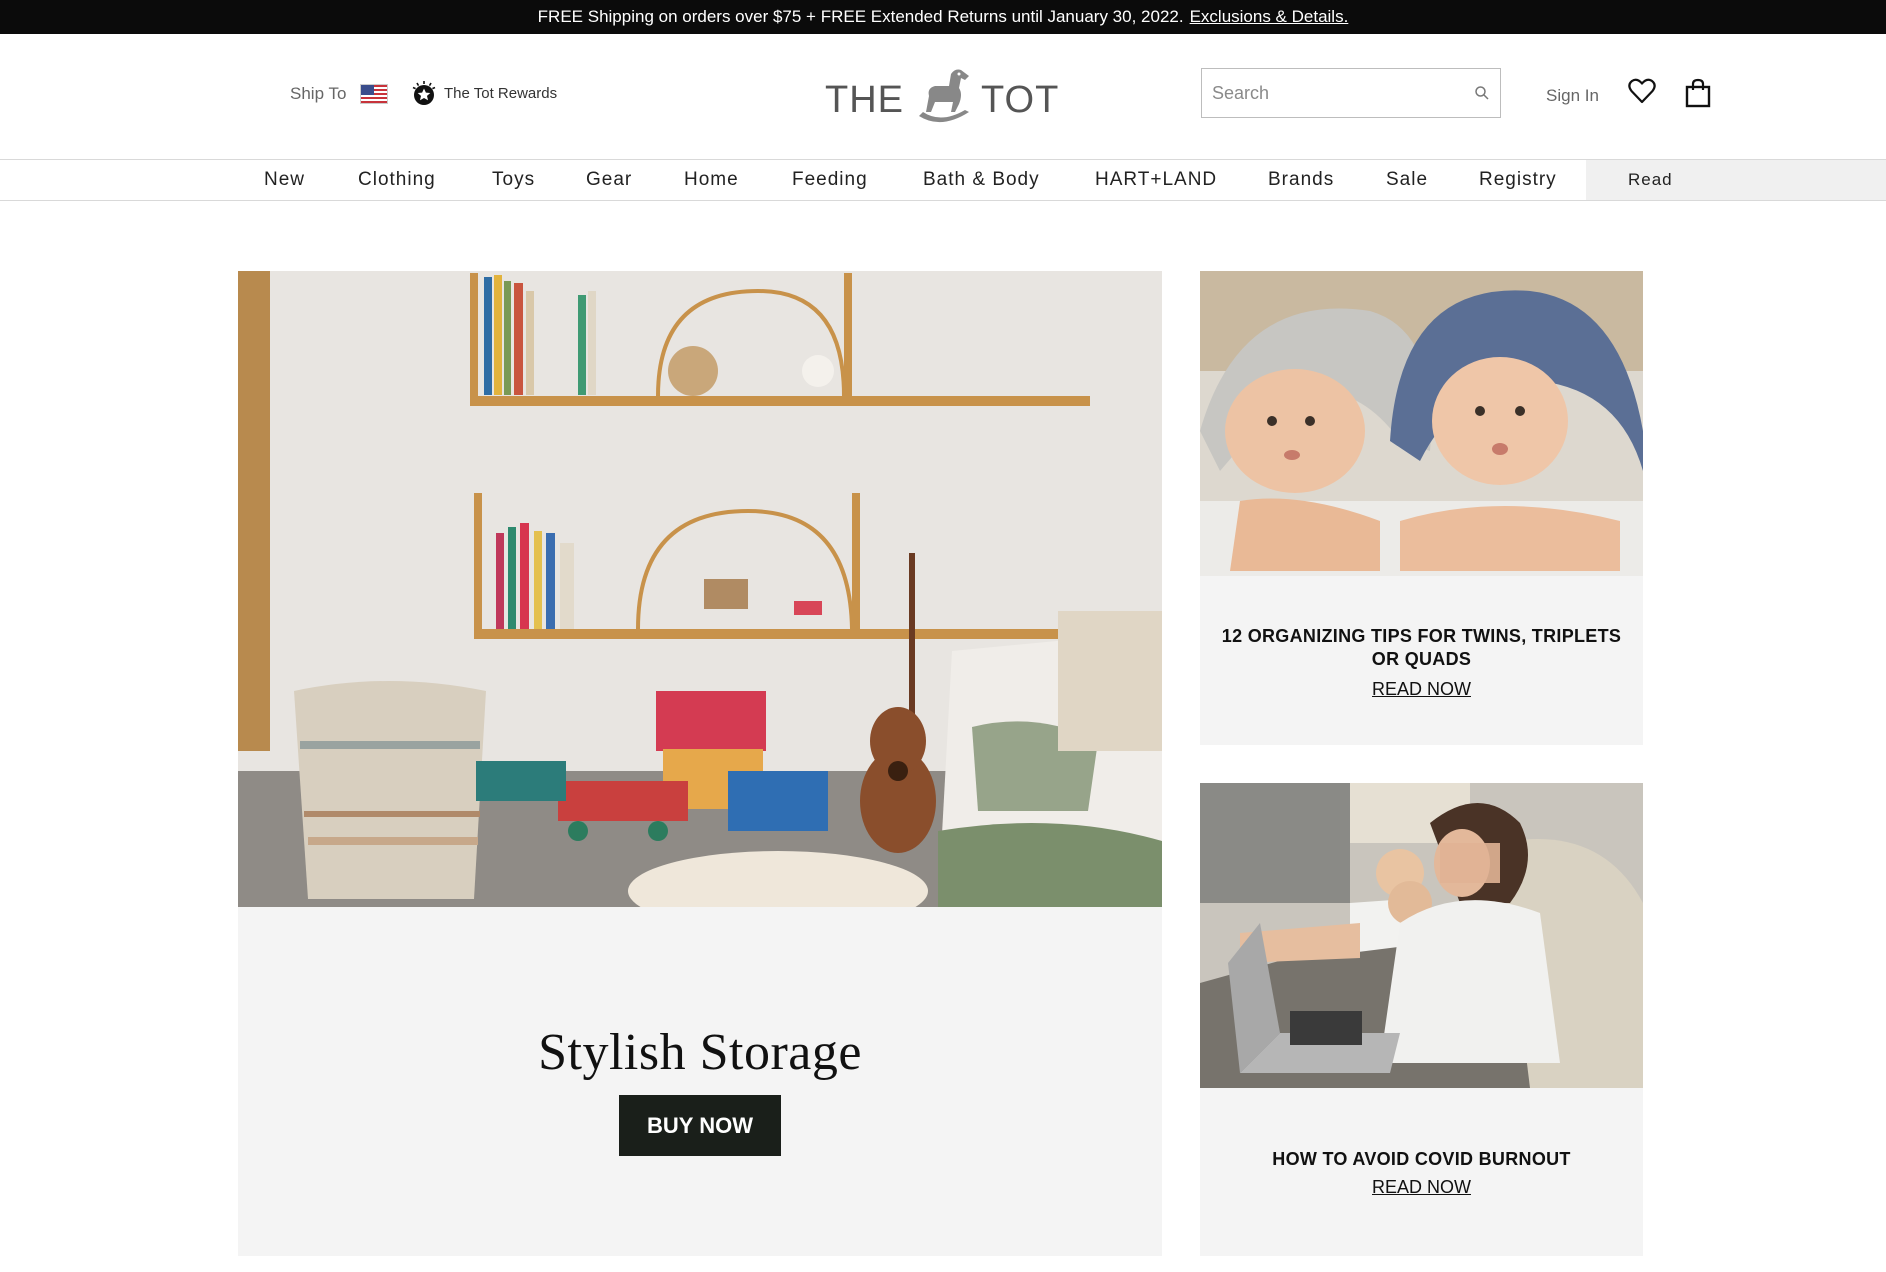 This screenshot has height=1272, width=1886. What do you see at coordinates (711, 180) in the screenshot?
I see `nav-item-home: Home` at bounding box center [711, 180].